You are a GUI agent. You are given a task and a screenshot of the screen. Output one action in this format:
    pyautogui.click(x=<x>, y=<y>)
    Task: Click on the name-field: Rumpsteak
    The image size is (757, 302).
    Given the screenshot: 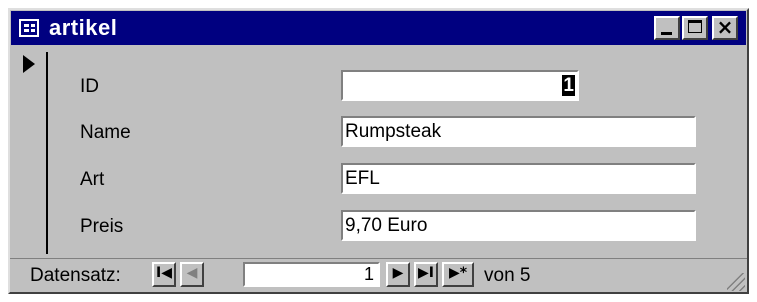 What is the action you would take?
    pyautogui.click(x=518, y=131)
    